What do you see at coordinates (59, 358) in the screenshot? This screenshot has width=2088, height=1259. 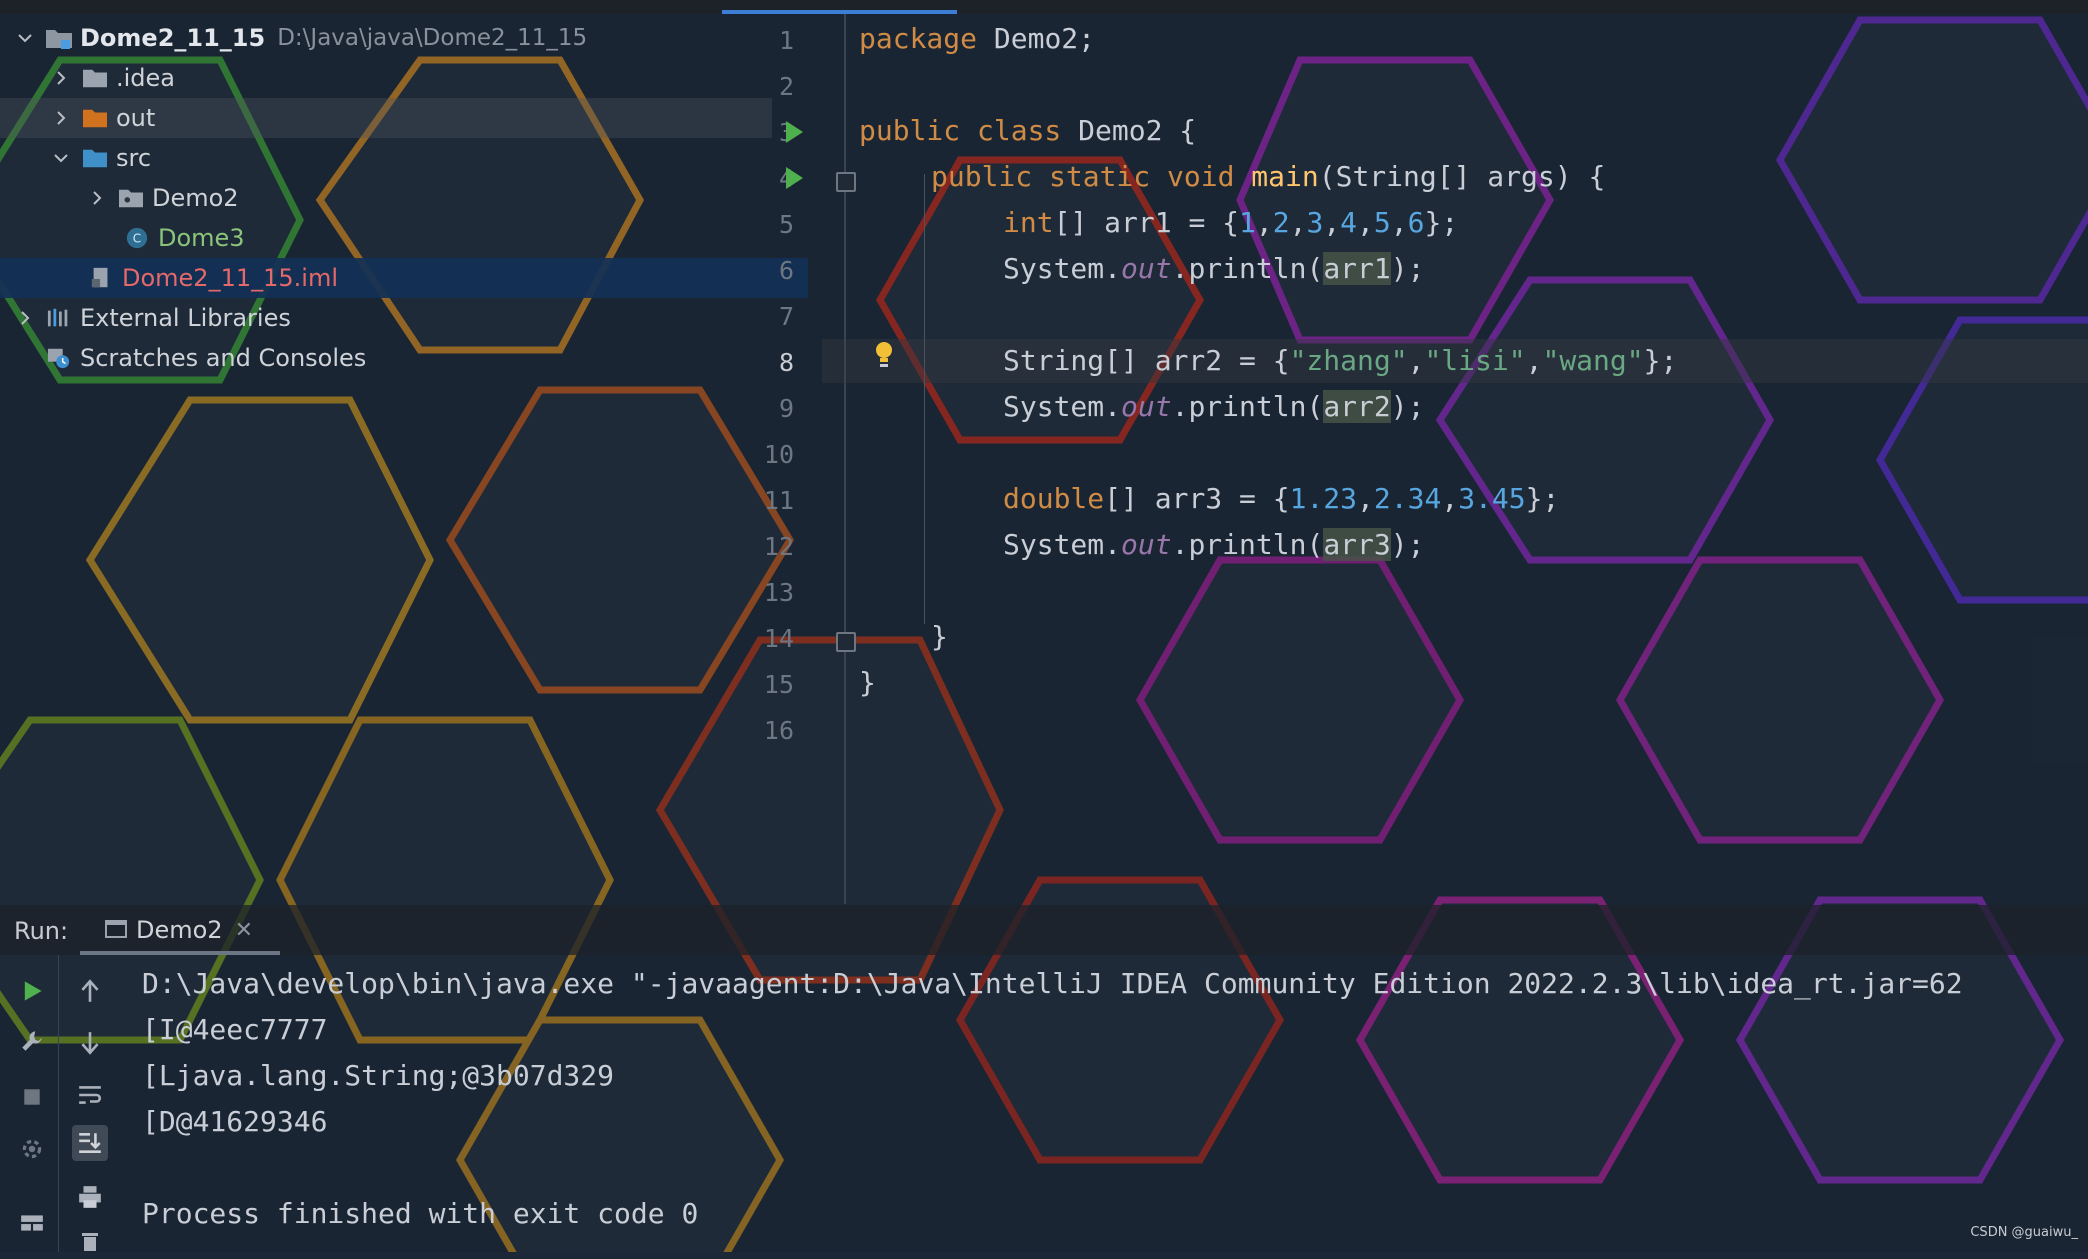 I see `scratches-icon` at bounding box center [59, 358].